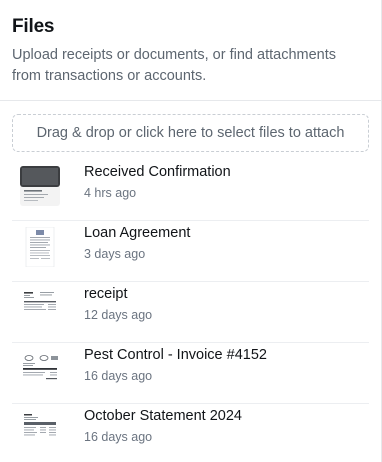 The height and width of the screenshot is (462, 382). I want to click on file-item-loan-agreement: Loan Agreement 3 days ago, so click(190, 251).